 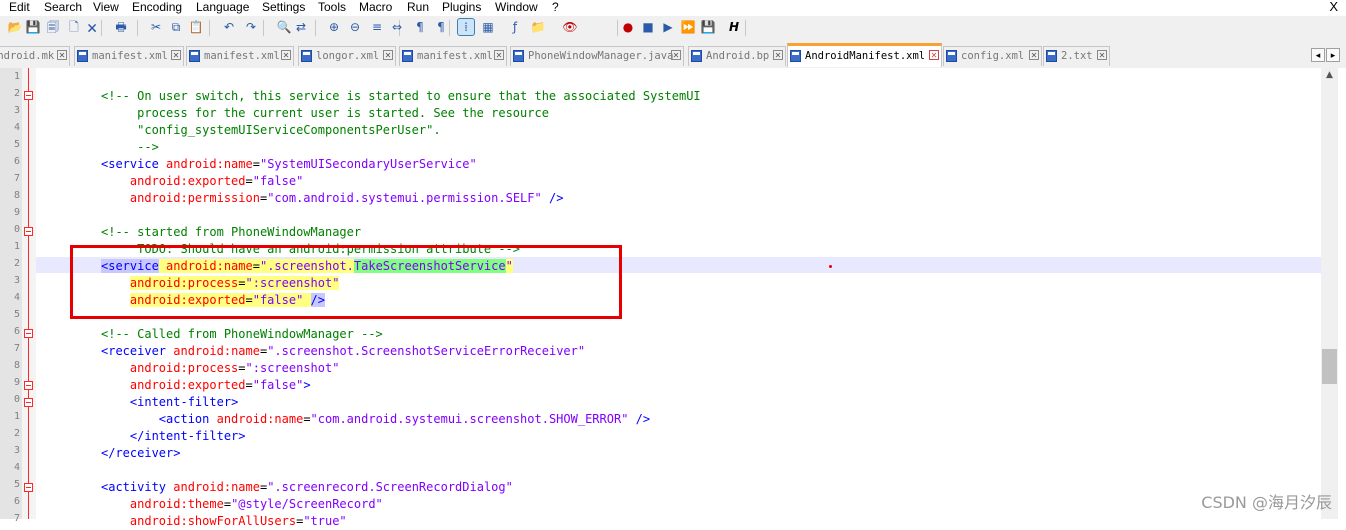 I want to click on open-file-icon: 📂, so click(x=15, y=27).